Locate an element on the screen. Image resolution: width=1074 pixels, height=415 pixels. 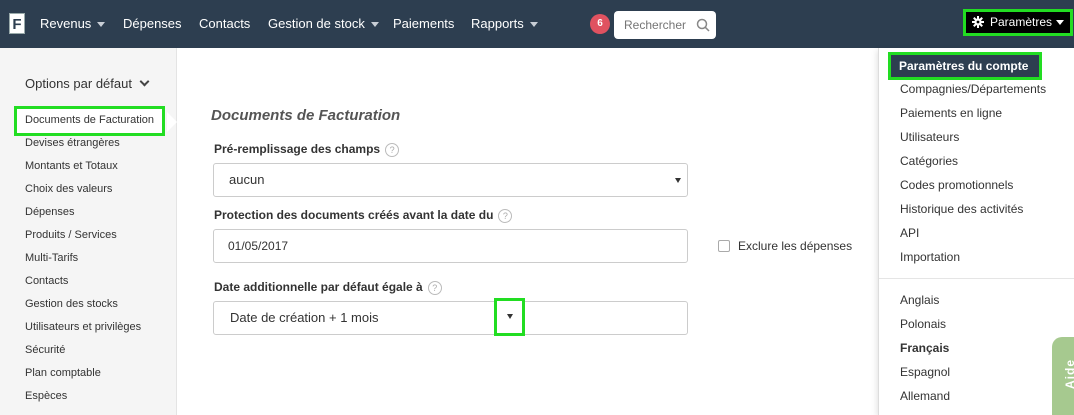
menu-item-api: API is located at coordinates (909, 233).